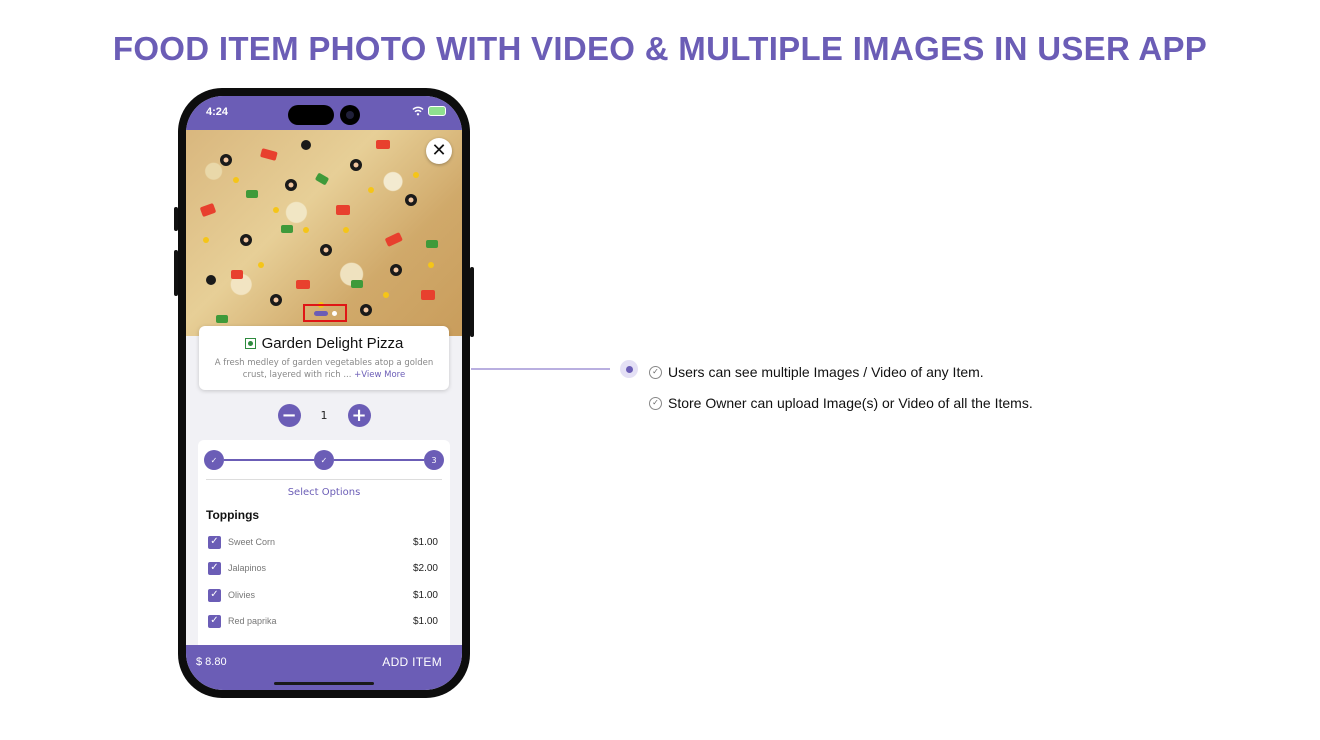 This screenshot has height=740, width=1320. Describe the element at coordinates (324, 492) in the screenshot. I see `select-options-label: Select Options` at that location.